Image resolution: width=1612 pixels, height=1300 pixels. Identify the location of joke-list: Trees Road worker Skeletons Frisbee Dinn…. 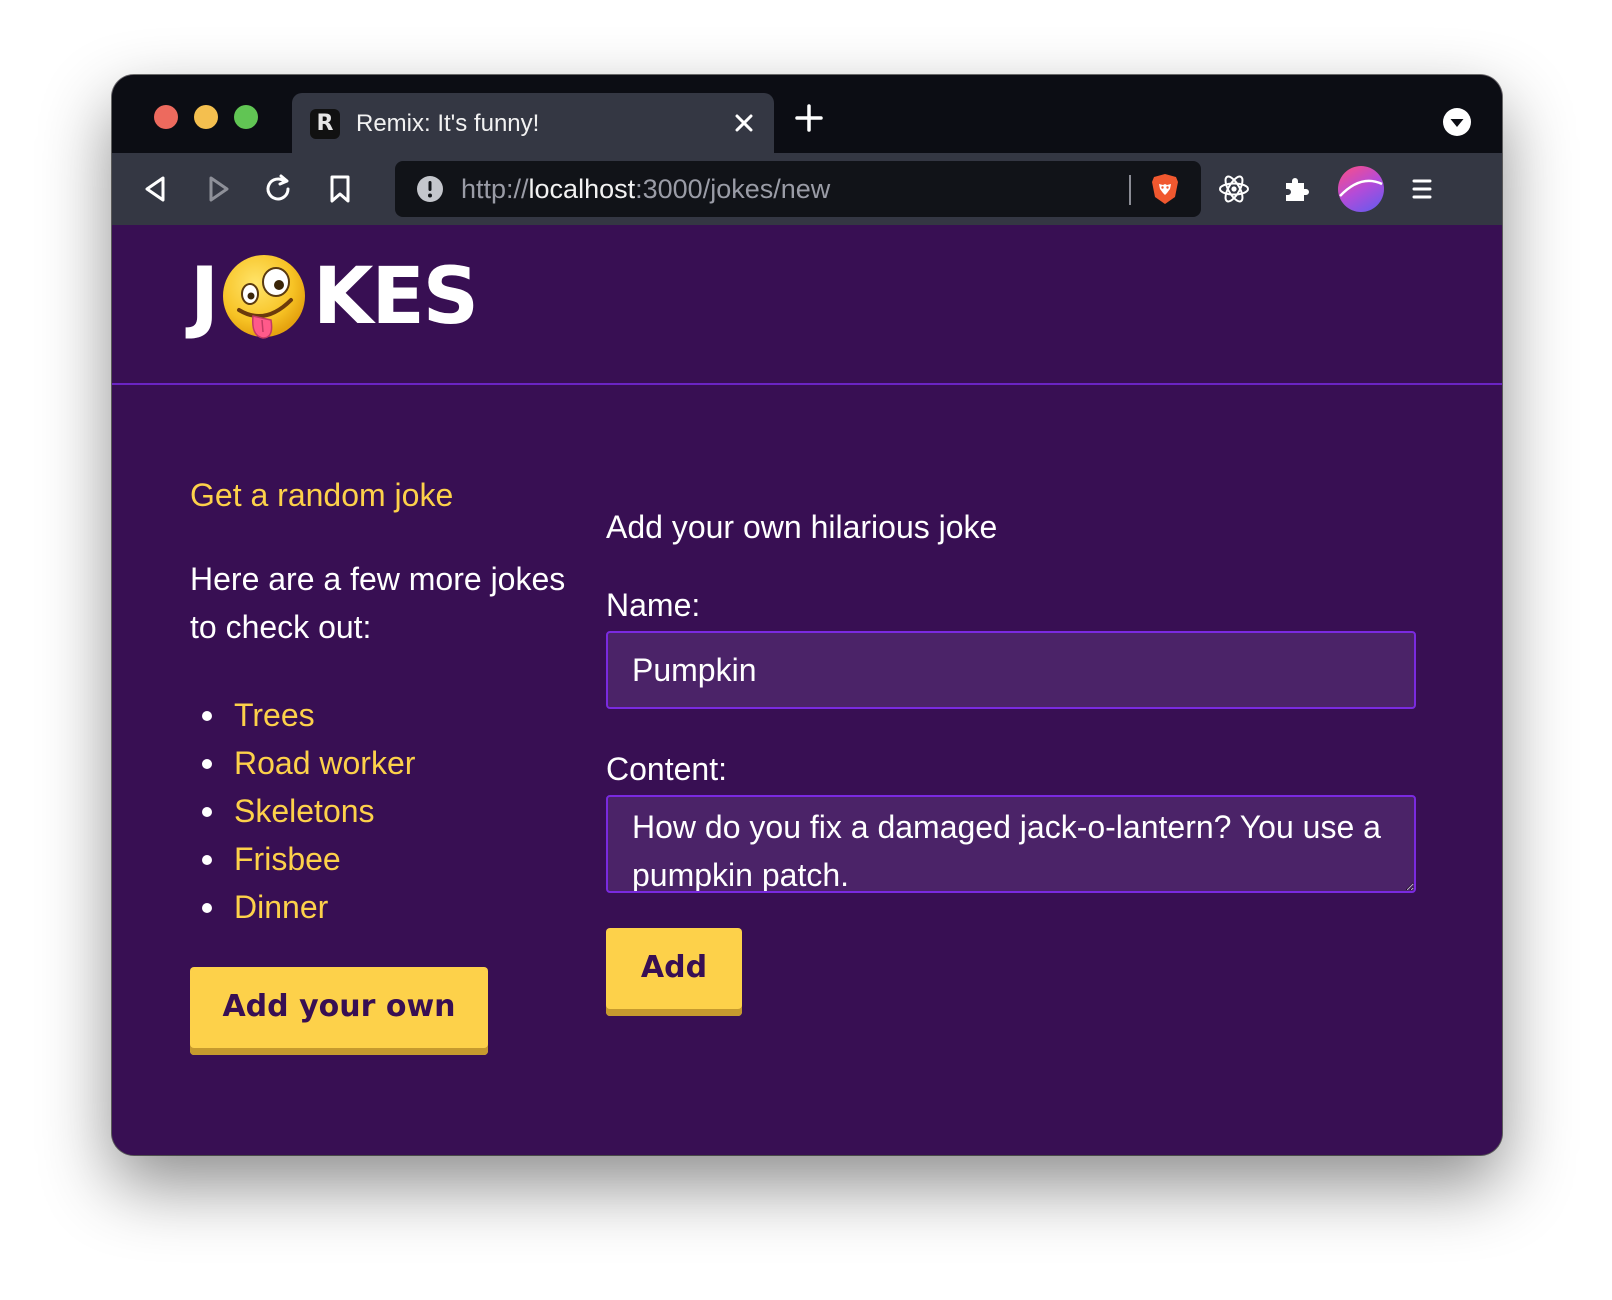
(385, 811).